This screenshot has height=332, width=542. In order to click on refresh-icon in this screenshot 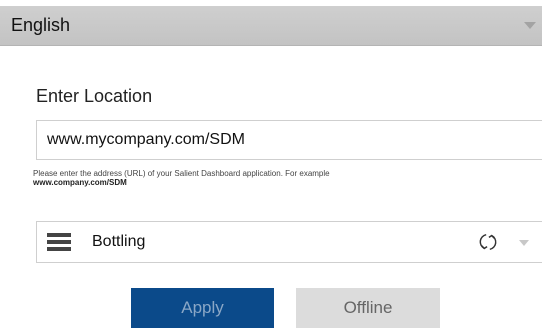, I will do `click(488, 242)`.